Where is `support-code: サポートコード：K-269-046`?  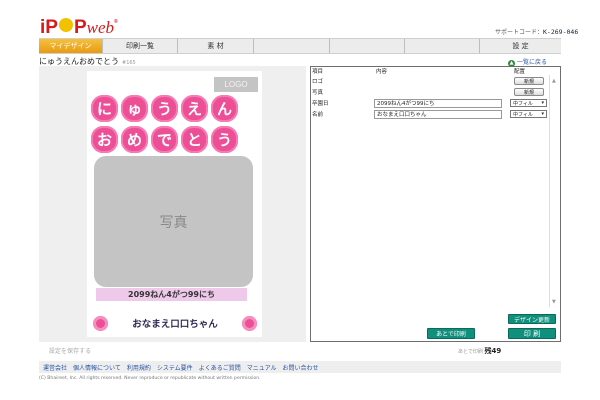 support-code: サポートコード：K-269-046 is located at coordinates (536, 31).